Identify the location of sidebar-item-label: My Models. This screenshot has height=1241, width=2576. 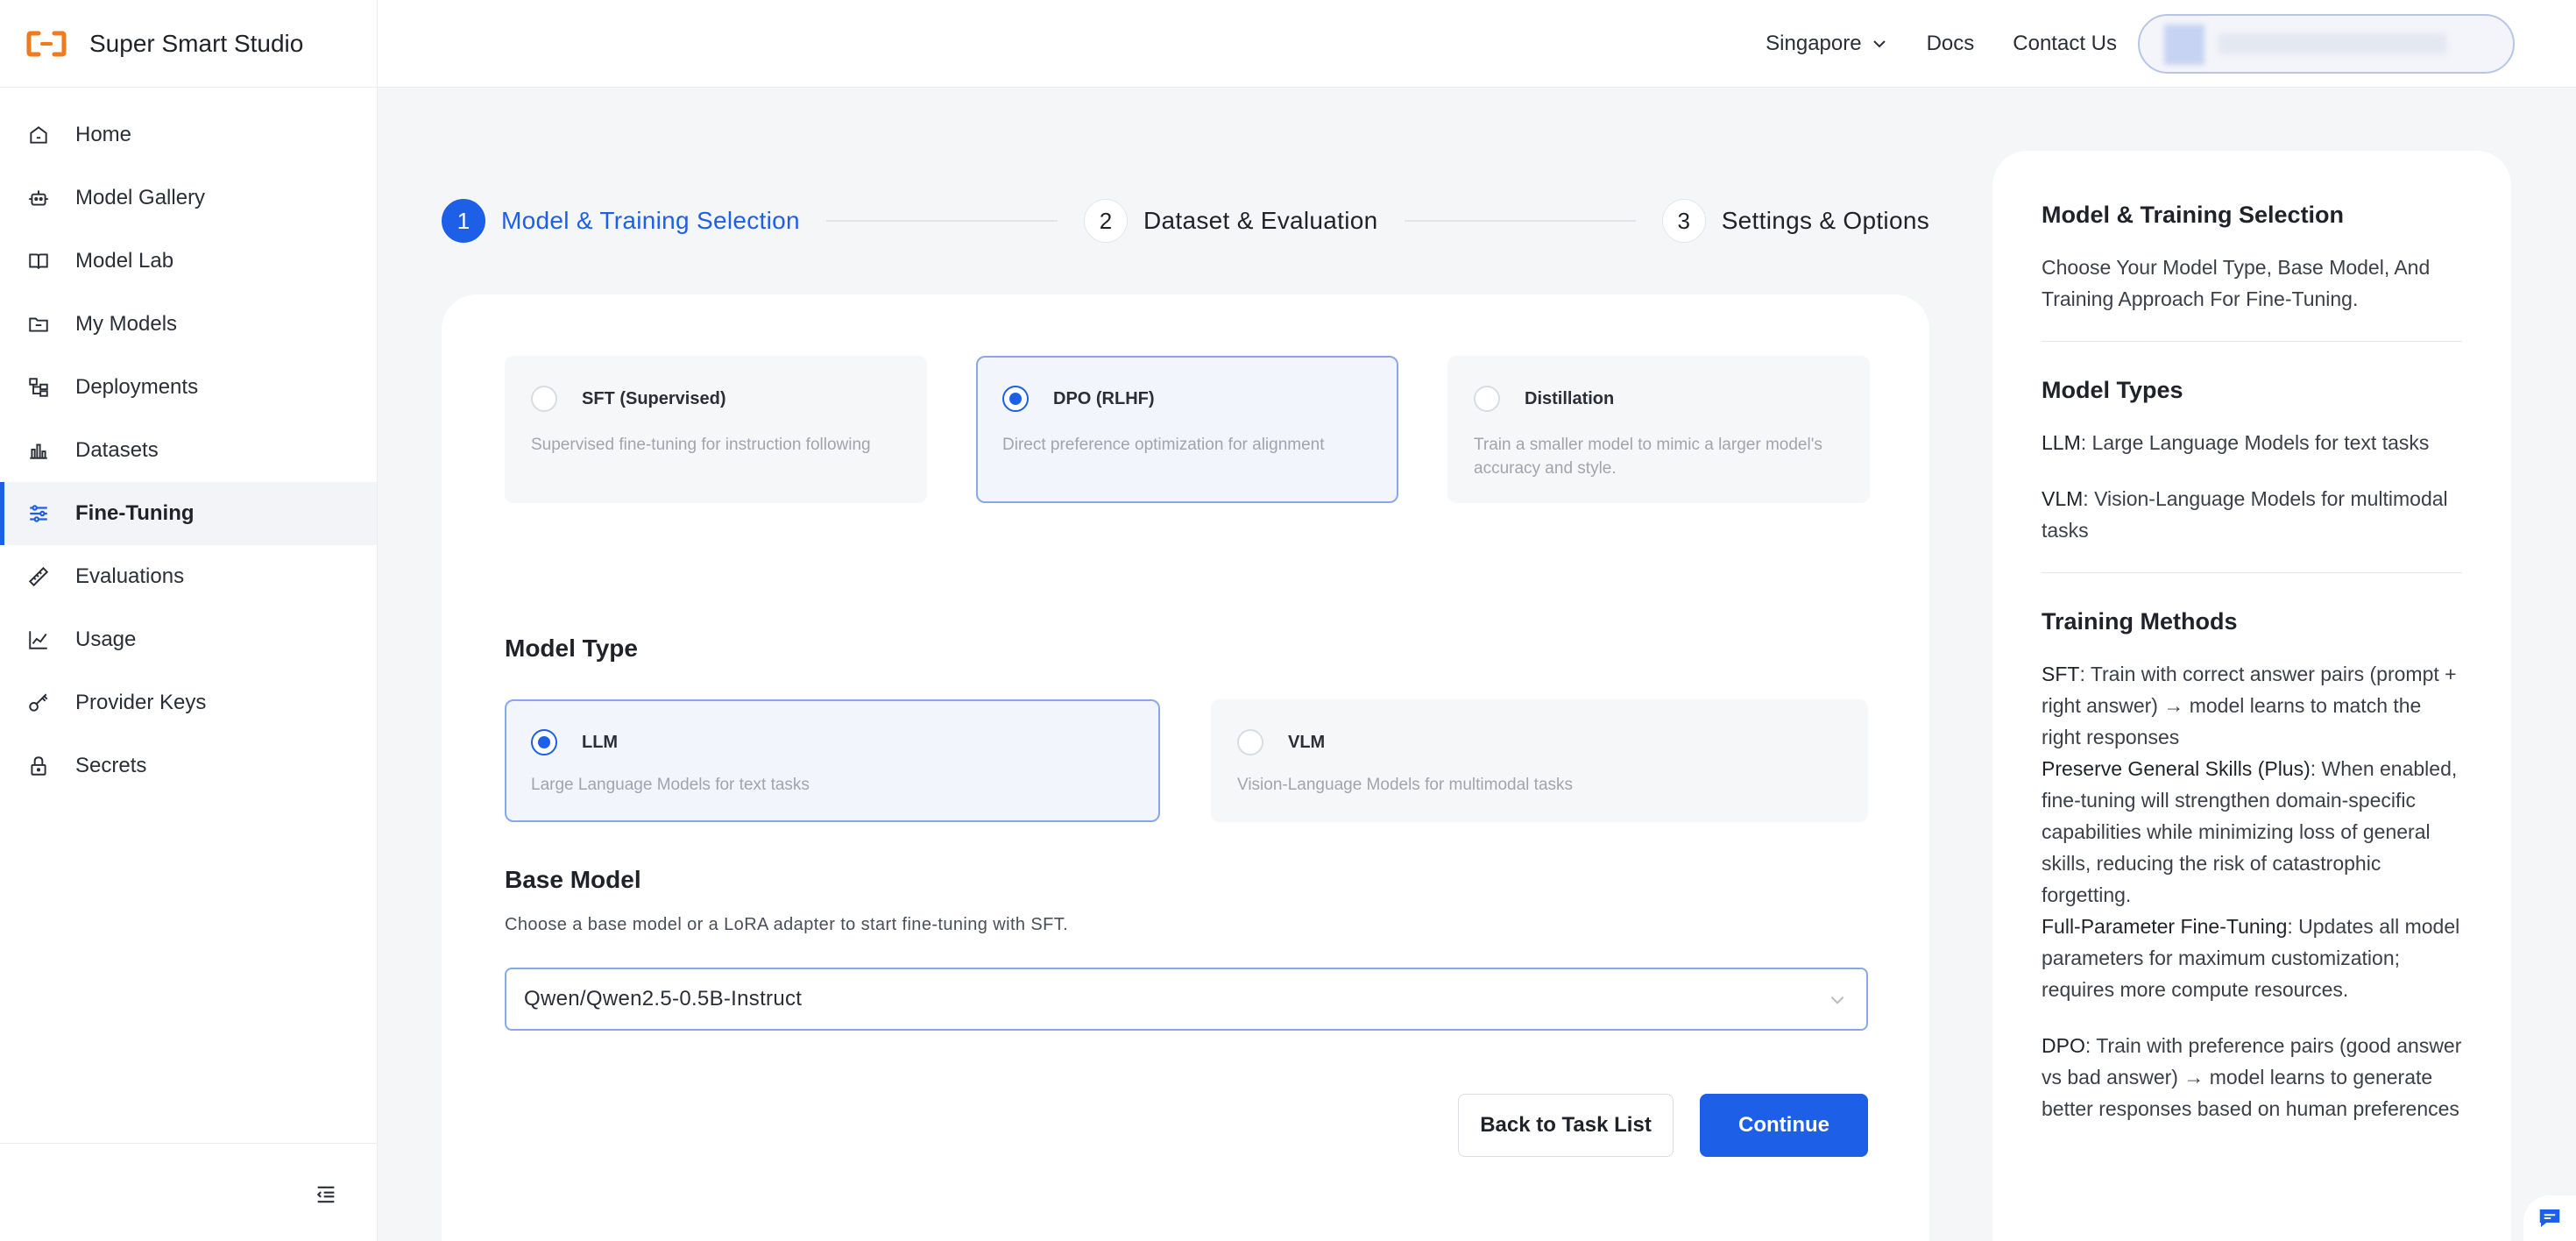
(126, 324).